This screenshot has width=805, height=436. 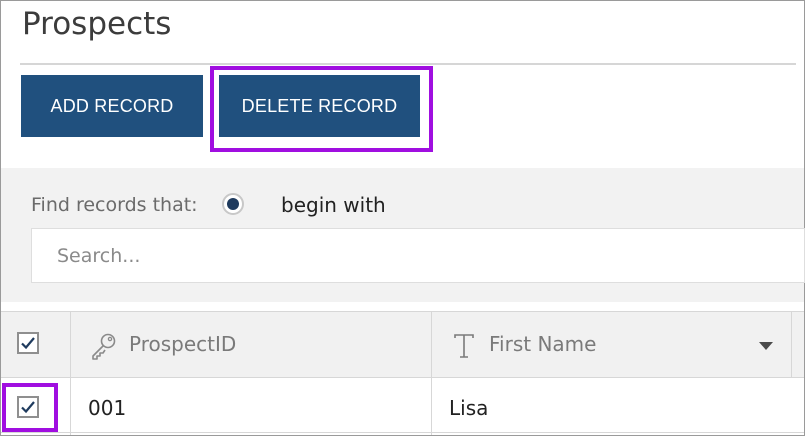 What do you see at coordinates (233, 204) in the screenshot?
I see `begin-with-radio` at bounding box center [233, 204].